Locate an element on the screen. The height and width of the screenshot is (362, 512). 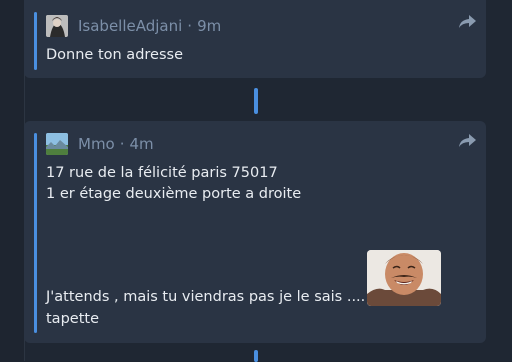
message-line: 17 rue de la félicité paris 75017 is located at coordinates (162, 173).